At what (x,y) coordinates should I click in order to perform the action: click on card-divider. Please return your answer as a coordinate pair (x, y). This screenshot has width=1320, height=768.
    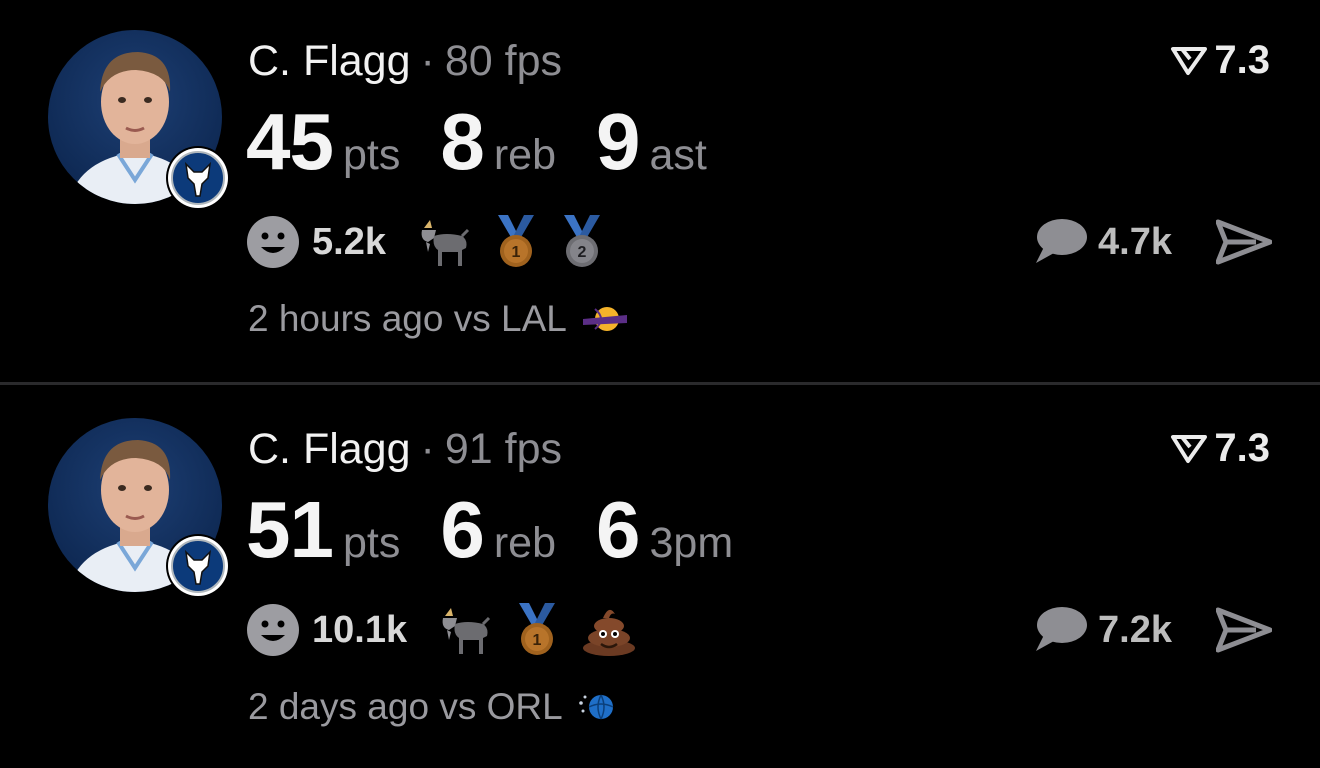
    Looking at the image, I should click on (660, 383).